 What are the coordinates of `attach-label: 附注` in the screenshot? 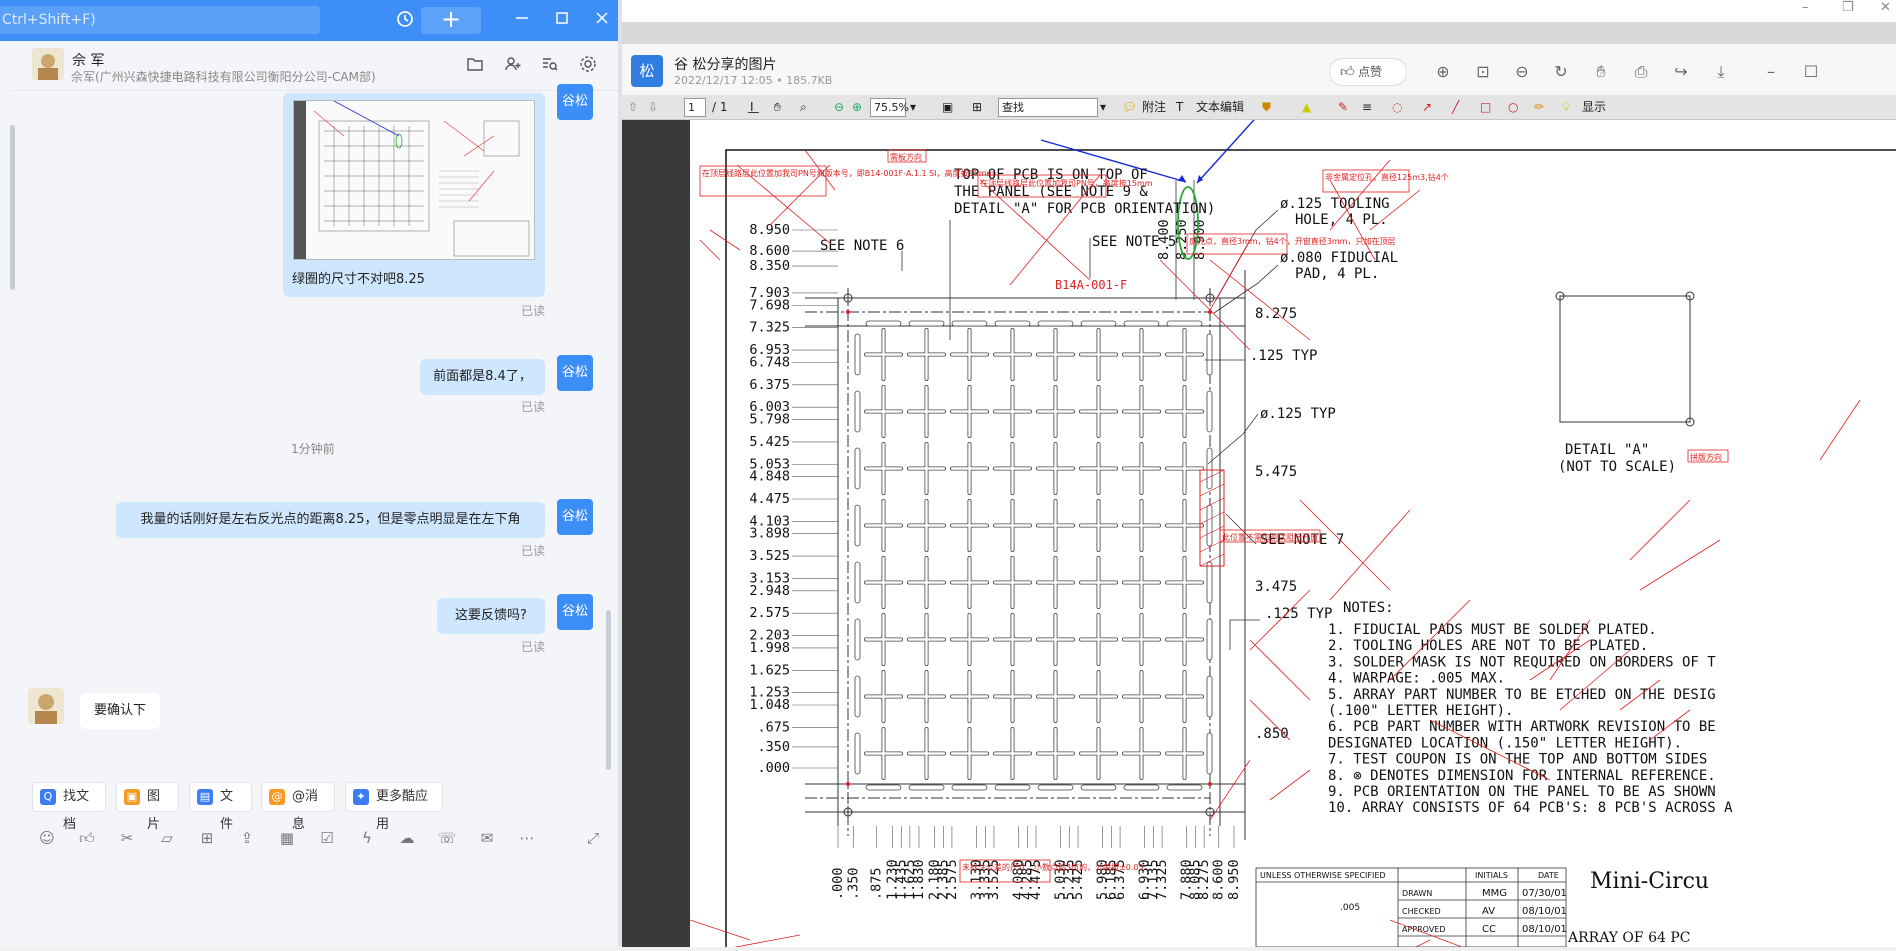 It's located at (1154, 107).